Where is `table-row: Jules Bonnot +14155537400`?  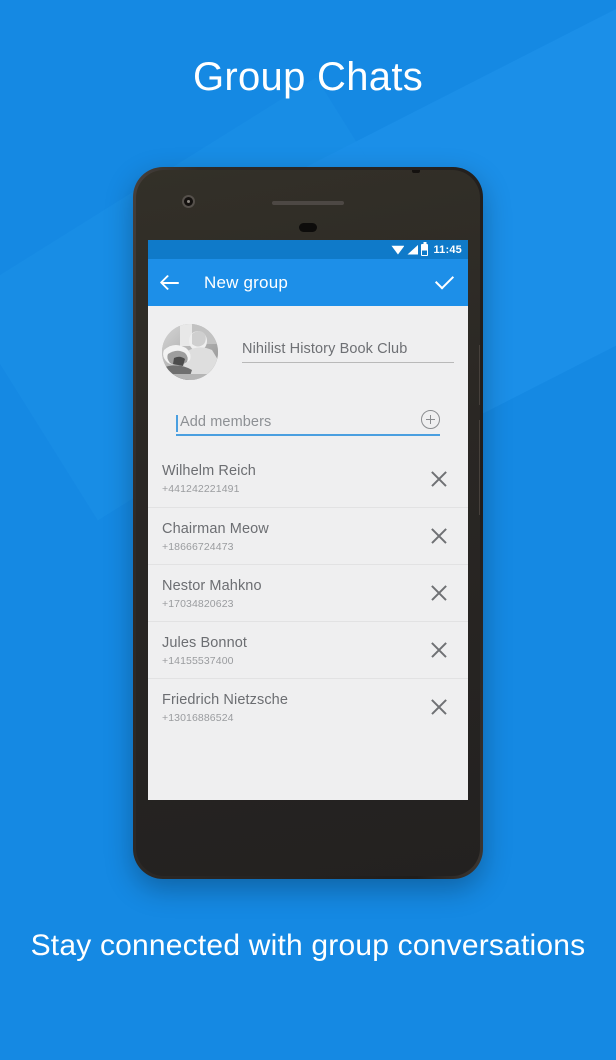 table-row: Jules Bonnot +14155537400 is located at coordinates (308, 649).